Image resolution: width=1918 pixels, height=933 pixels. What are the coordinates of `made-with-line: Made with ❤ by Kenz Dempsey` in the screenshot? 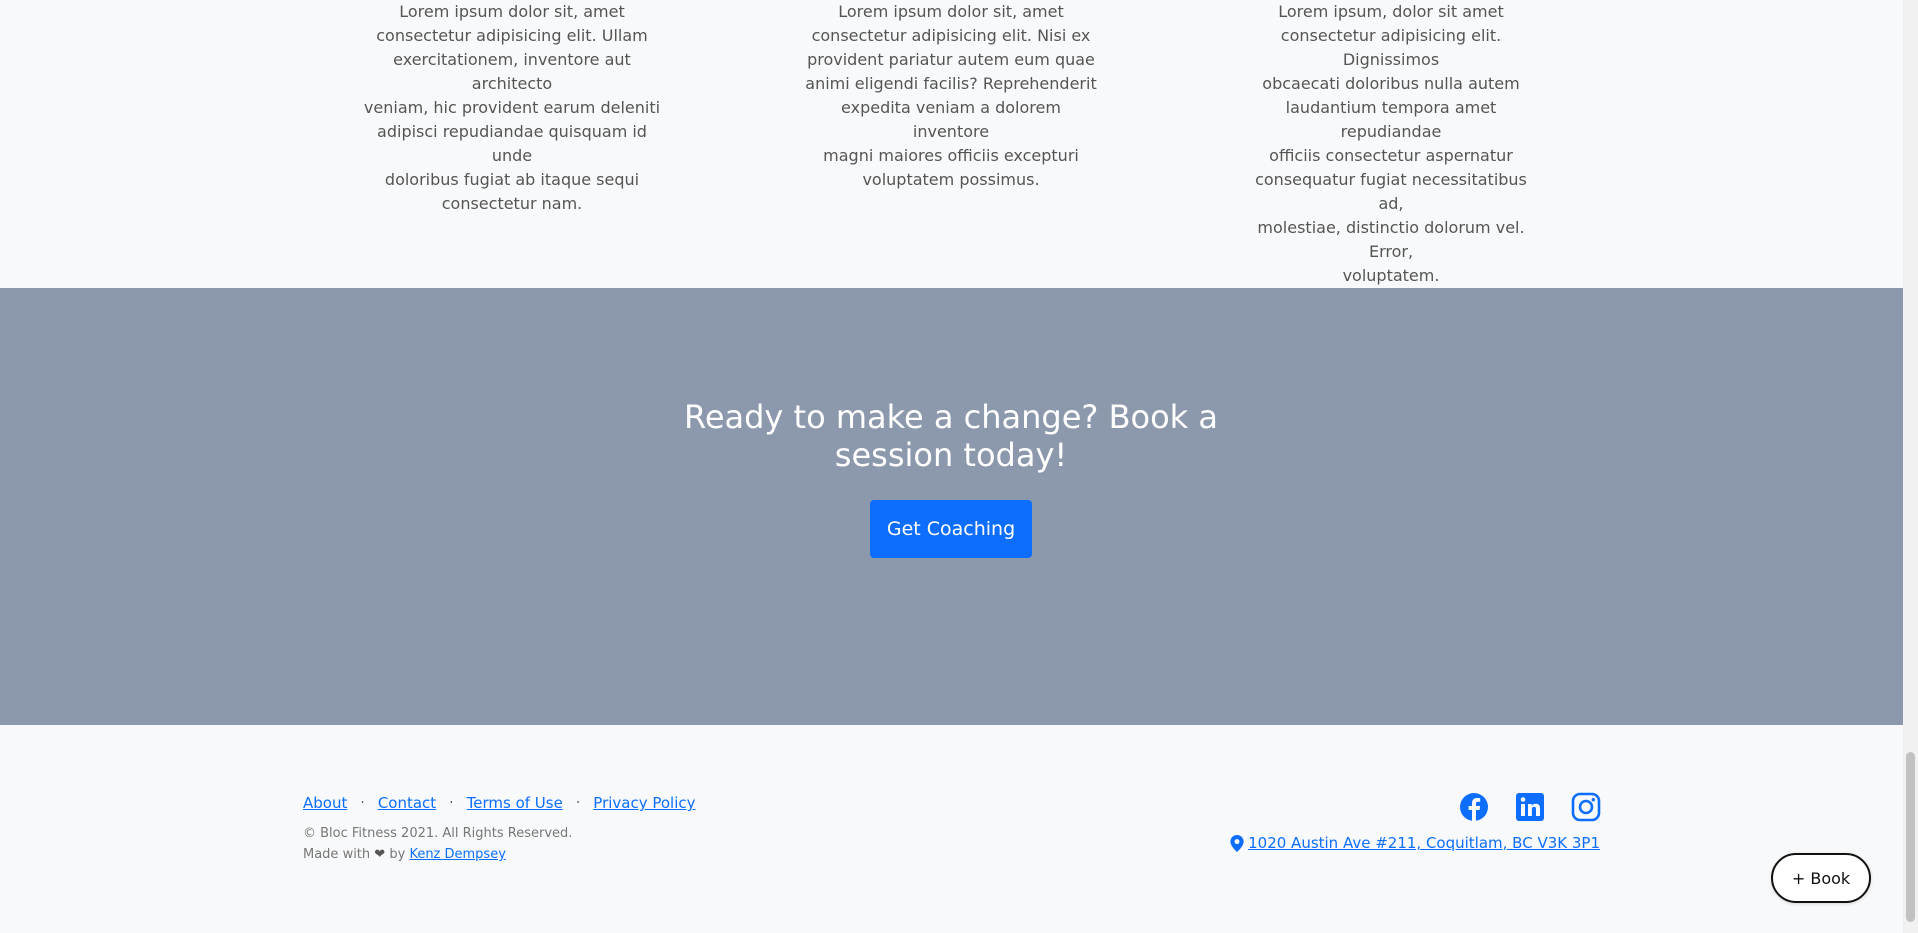 It's located at (404, 854).